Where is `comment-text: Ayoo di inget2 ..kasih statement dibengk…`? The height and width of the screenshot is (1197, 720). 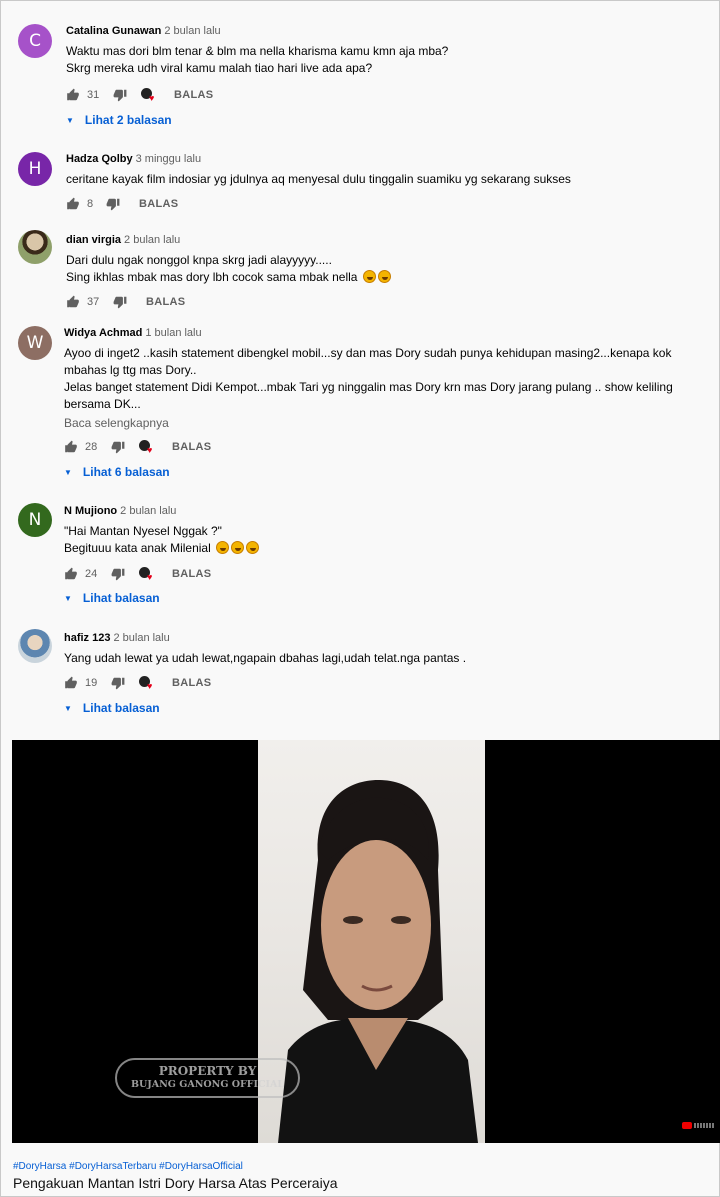
comment-text: Ayoo di inget2 ..kasih statement dibengk… is located at coordinates (387, 379).